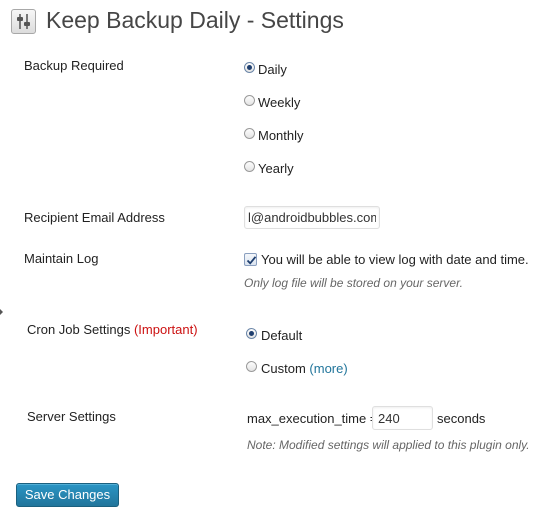  I want to click on cron-custom-option: Custom (more), so click(304, 368).